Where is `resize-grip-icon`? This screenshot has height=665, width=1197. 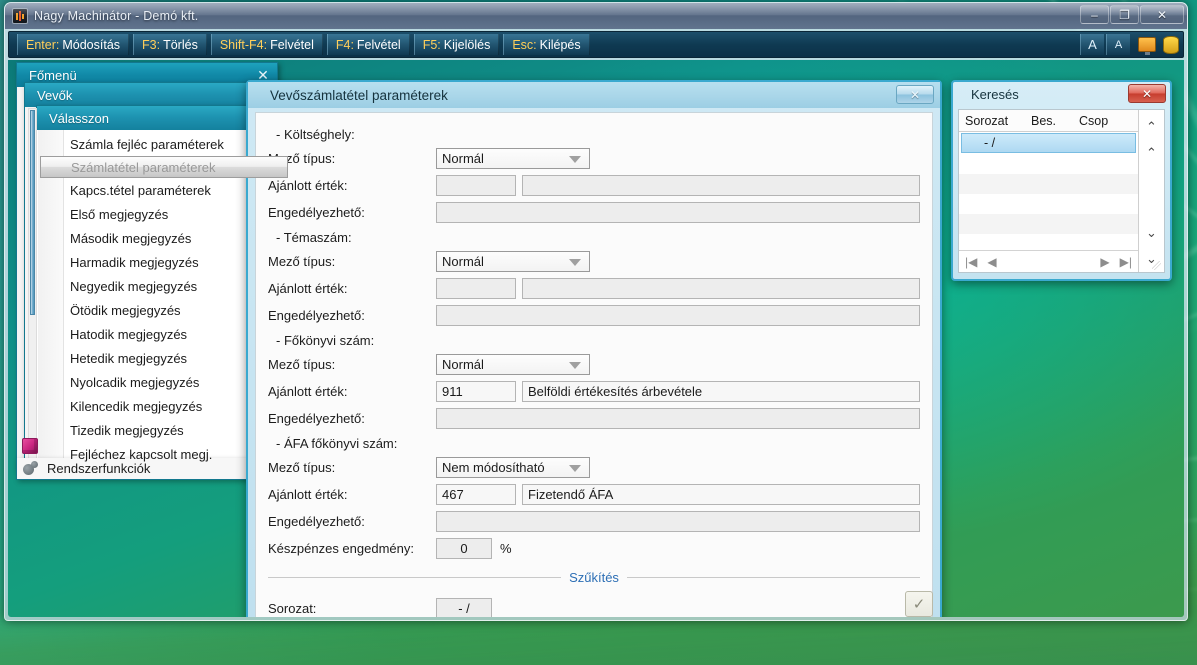
resize-grip-icon is located at coordinates (1156, 265).